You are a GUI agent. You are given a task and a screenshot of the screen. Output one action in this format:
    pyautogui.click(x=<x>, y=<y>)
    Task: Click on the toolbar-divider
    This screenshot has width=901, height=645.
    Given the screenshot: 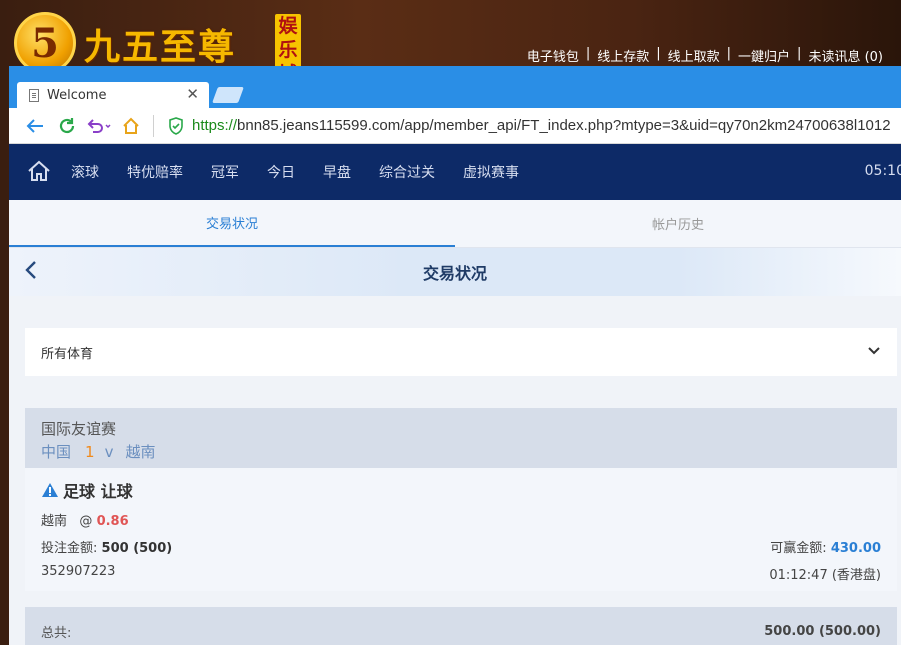 What is the action you would take?
    pyautogui.click(x=153, y=125)
    